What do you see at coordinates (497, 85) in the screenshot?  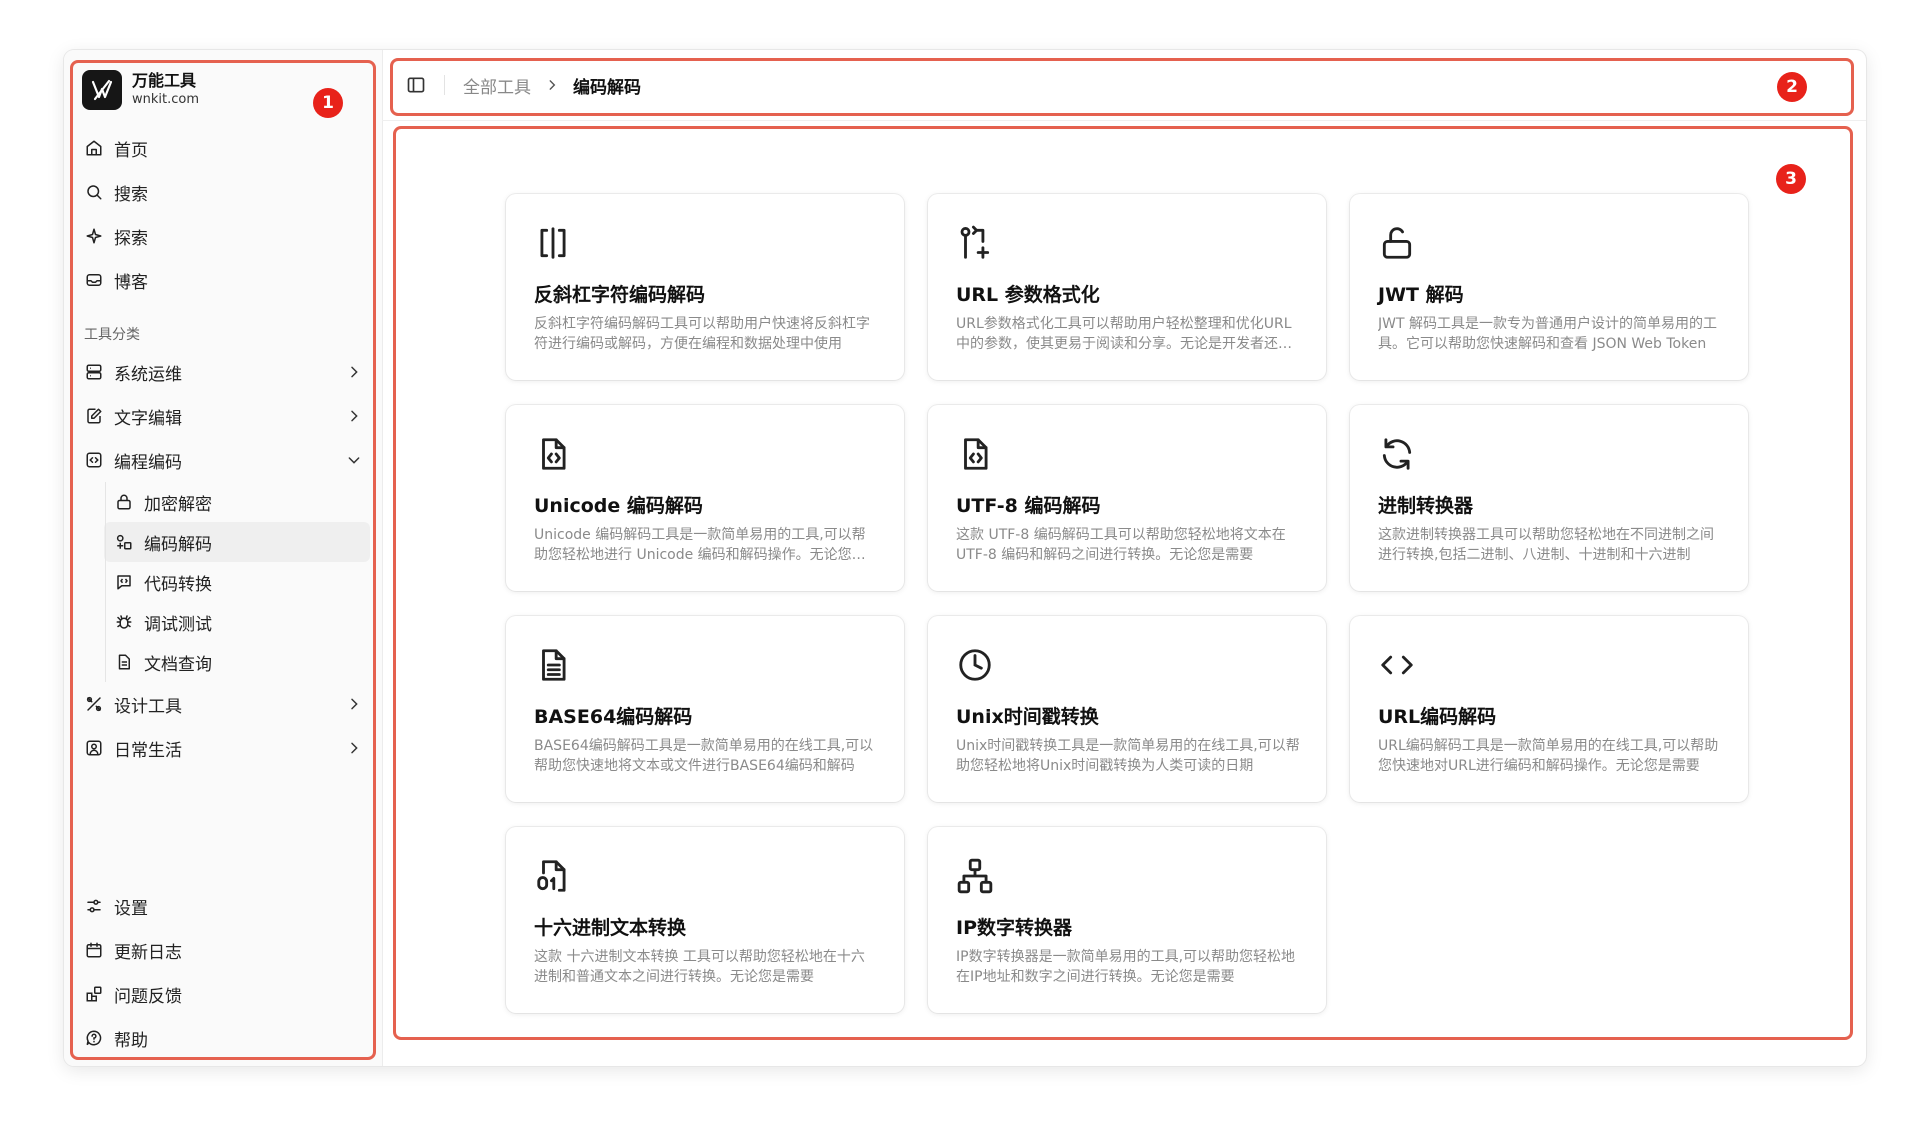 I see `breadcrumb-all-tools: 全部工具` at bounding box center [497, 85].